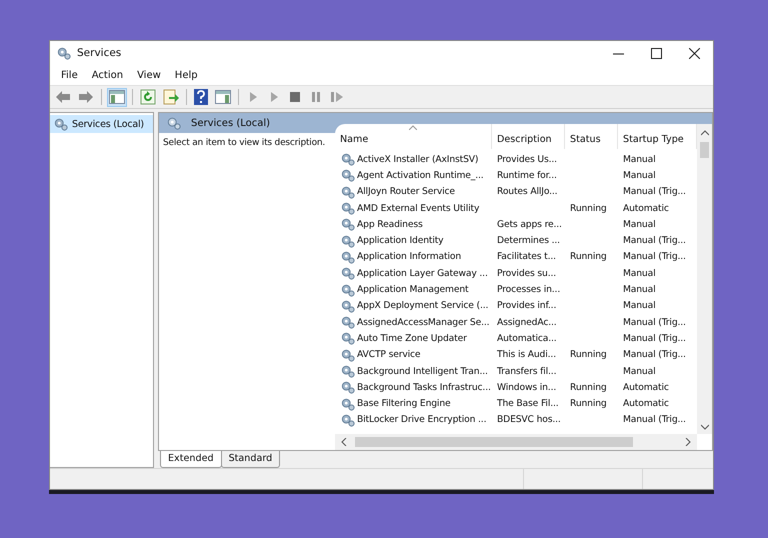  I want to click on up-chevron-icon, so click(704, 133).